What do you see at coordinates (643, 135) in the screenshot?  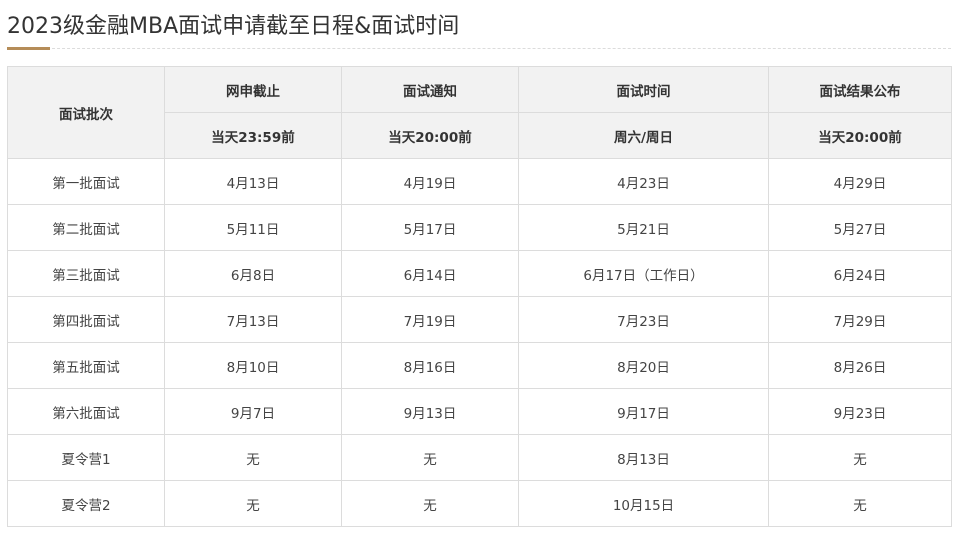 I see `subheader-cell: 周六/周日` at bounding box center [643, 135].